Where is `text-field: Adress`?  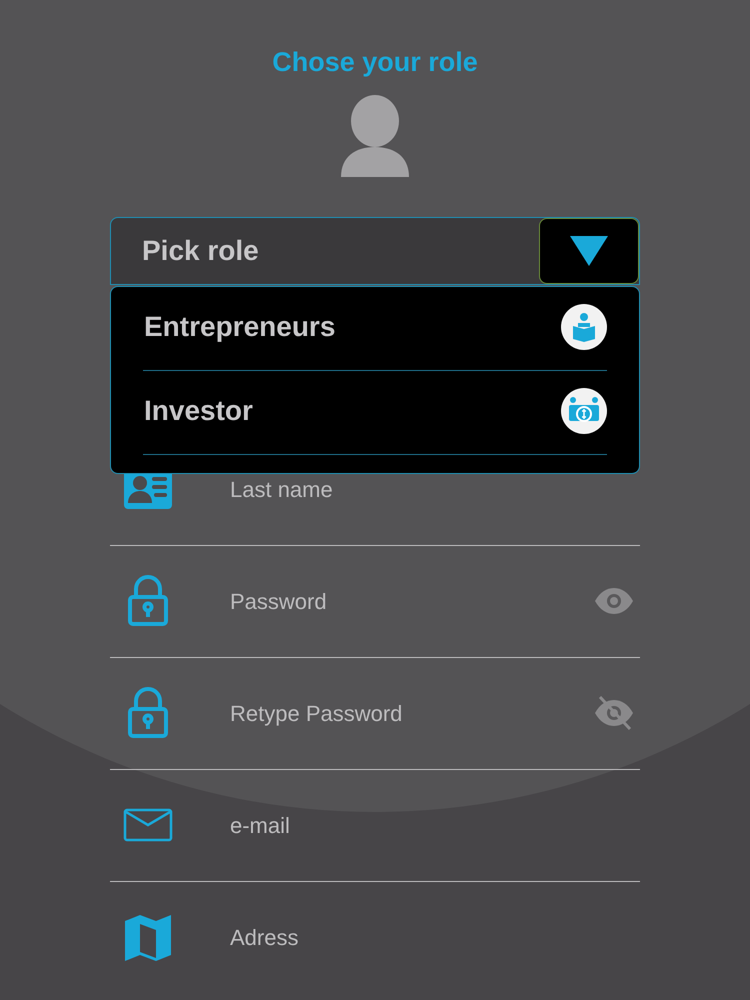 text-field: Adress is located at coordinates (432, 937).